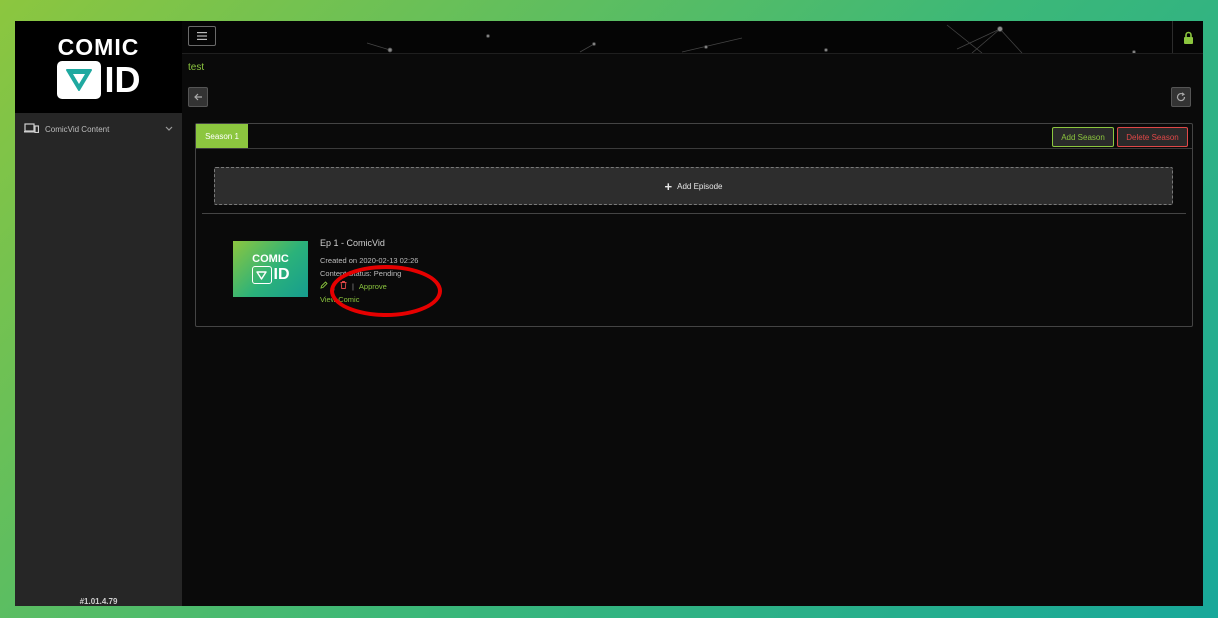 The image size is (1218, 618). I want to click on page-title: test, so click(196, 67).